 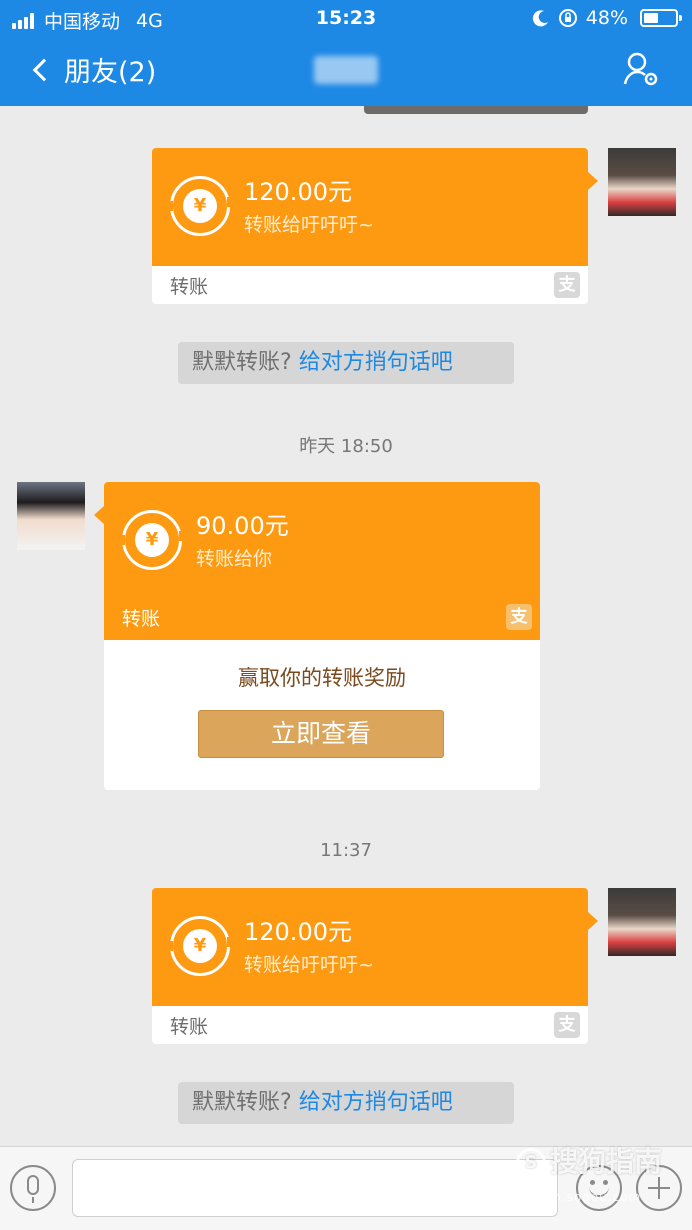 I want to click on promo-text: 赢取你的转账奖励, so click(x=322, y=678).